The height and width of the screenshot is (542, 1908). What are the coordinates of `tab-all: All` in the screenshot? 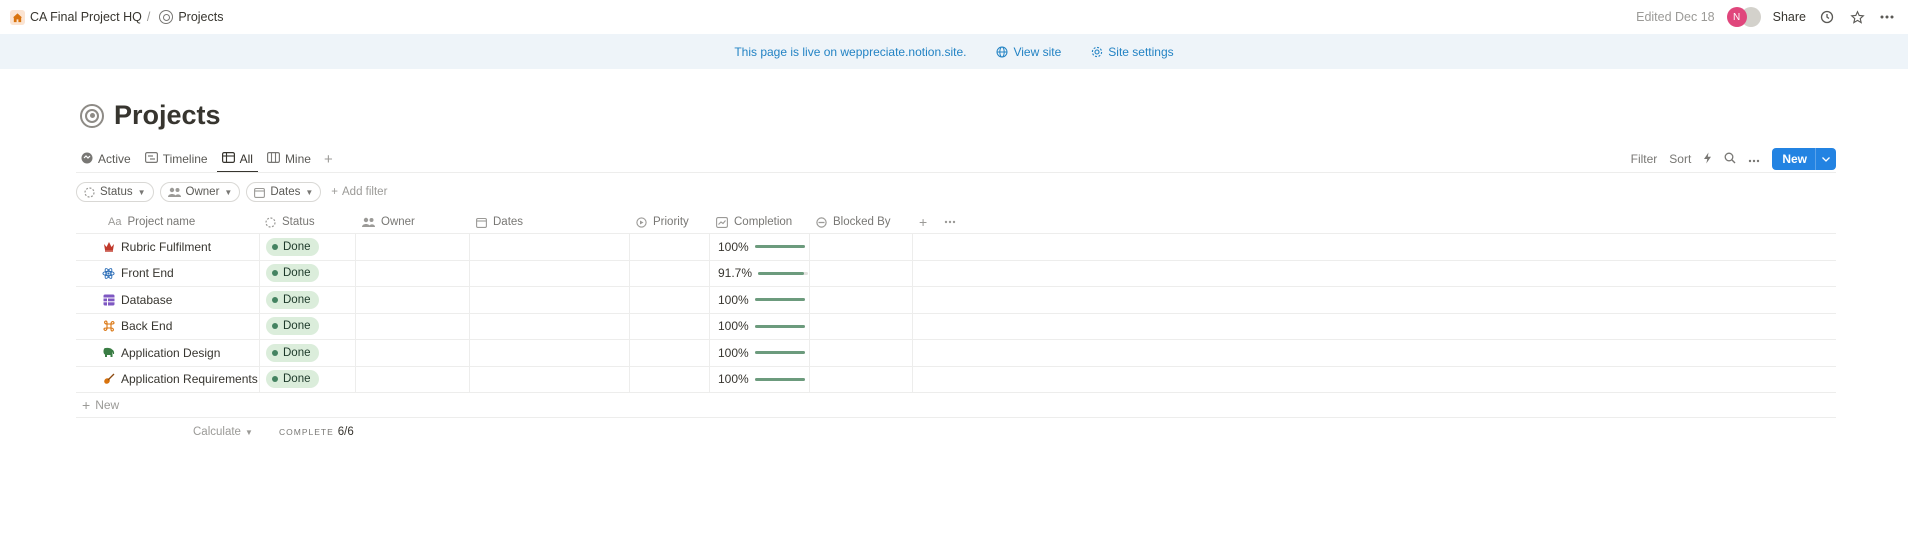 It's located at (237, 159).